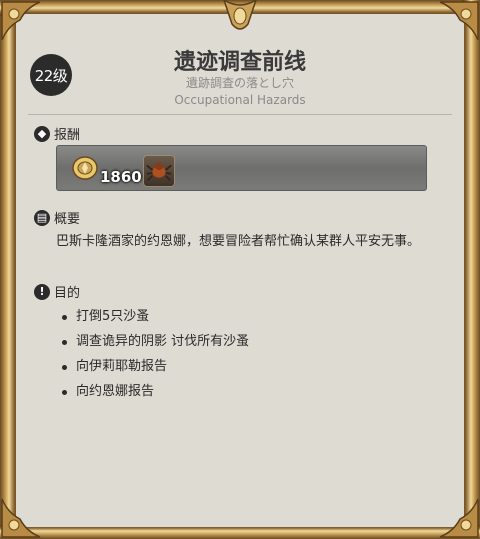 Image resolution: width=480 pixels, height=539 pixels. I want to click on crest-ornament-icon, so click(240, 18).